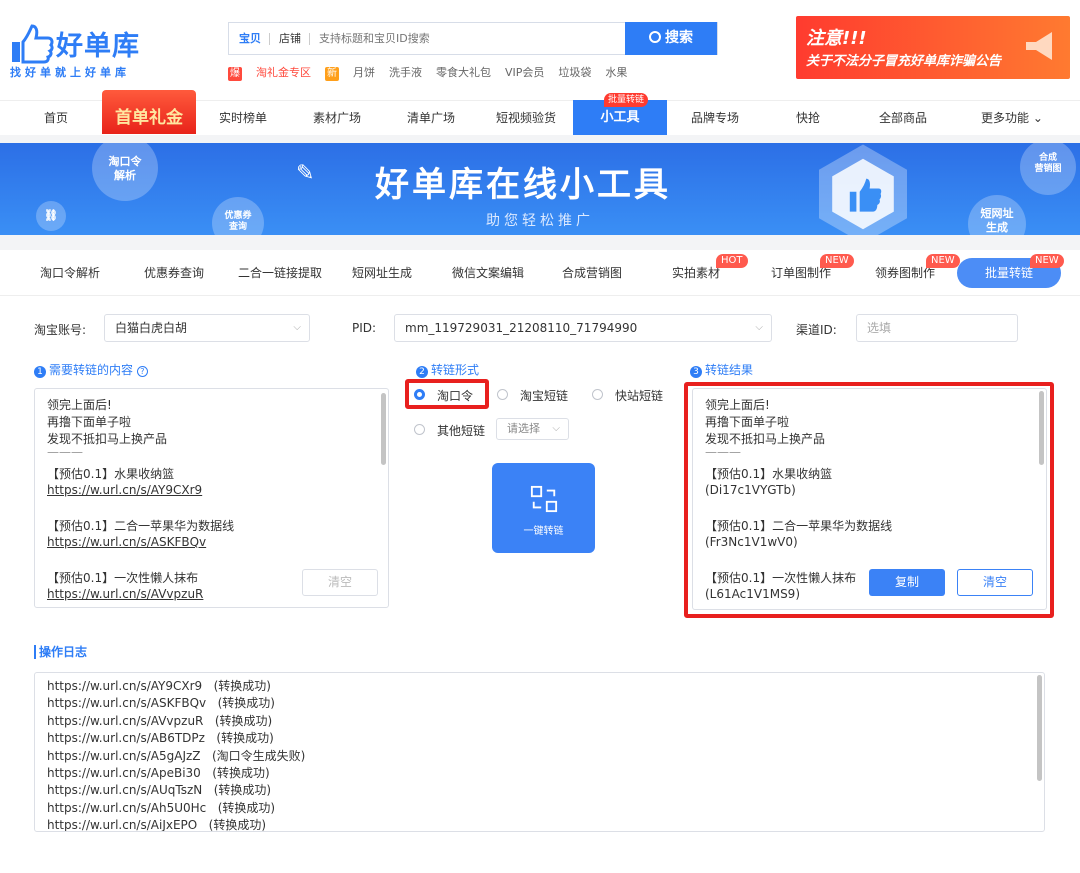 Image resolution: width=1080 pixels, height=873 pixels. I want to click on search-icon, so click(655, 37).